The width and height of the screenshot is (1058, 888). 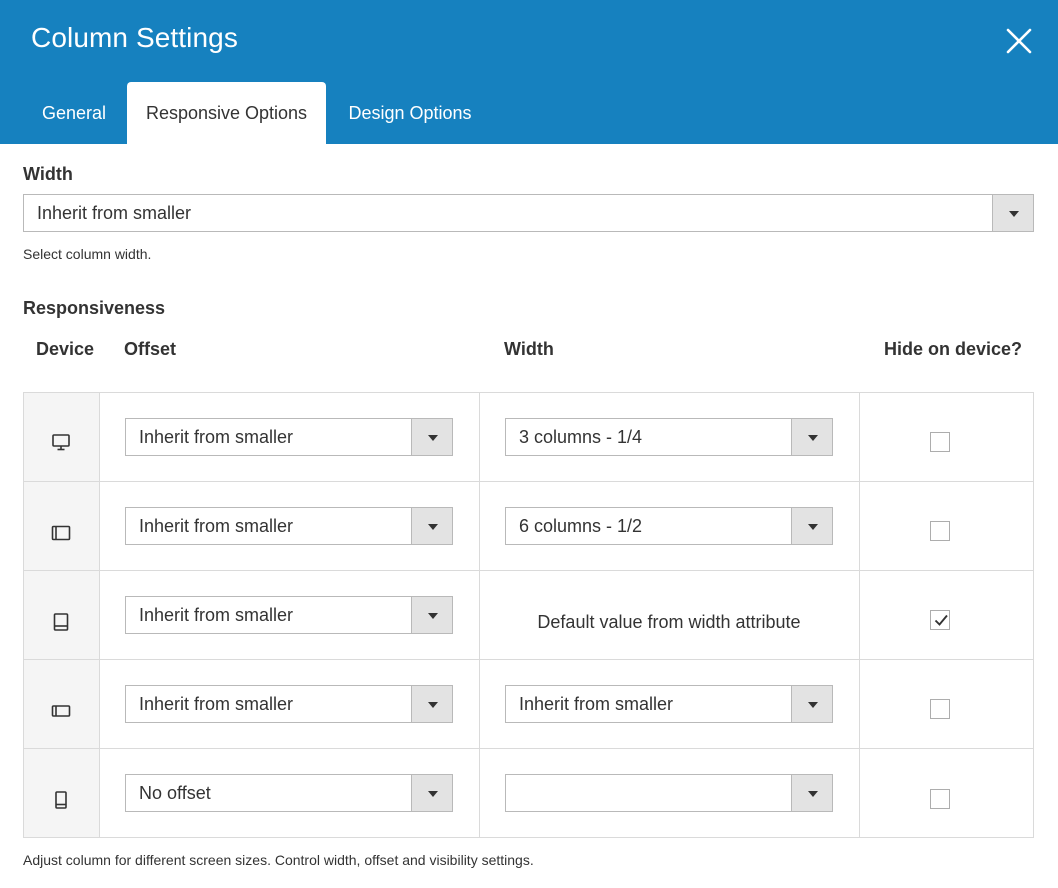 I want to click on tablet-landscape-icon, so click(x=61, y=533).